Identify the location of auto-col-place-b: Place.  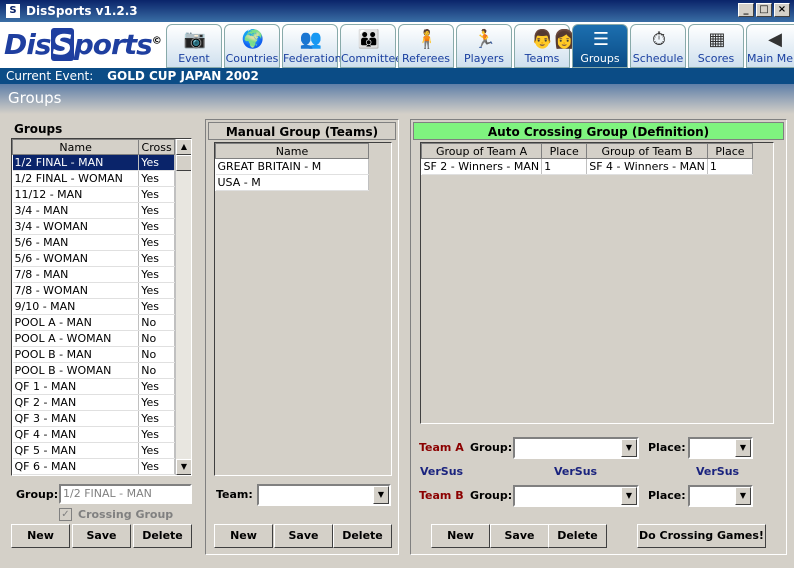
(730, 151).